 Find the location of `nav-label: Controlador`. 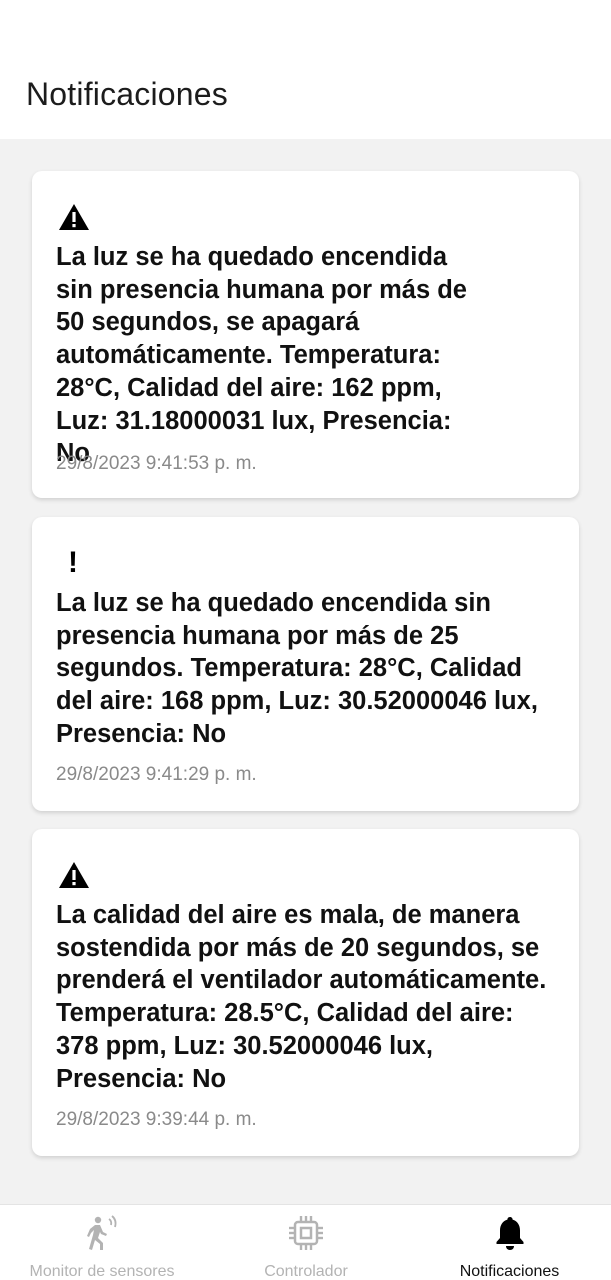

nav-label: Controlador is located at coordinates (306, 1271).